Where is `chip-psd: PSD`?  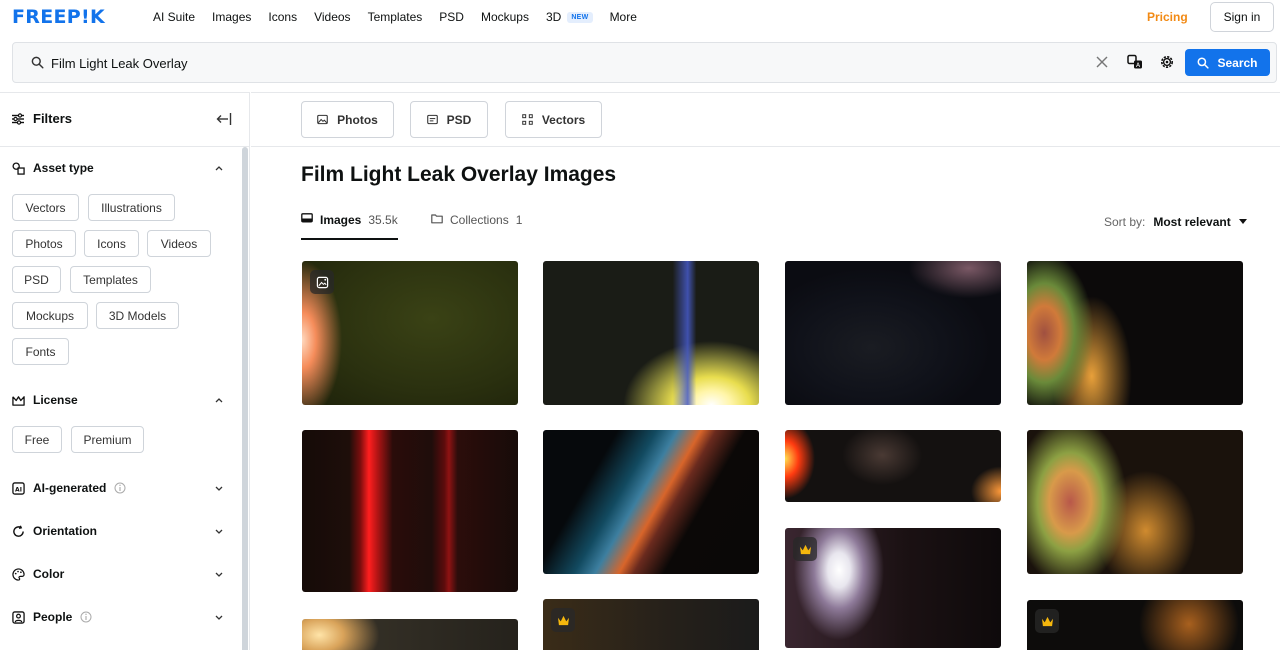
chip-psd: PSD is located at coordinates (36, 279).